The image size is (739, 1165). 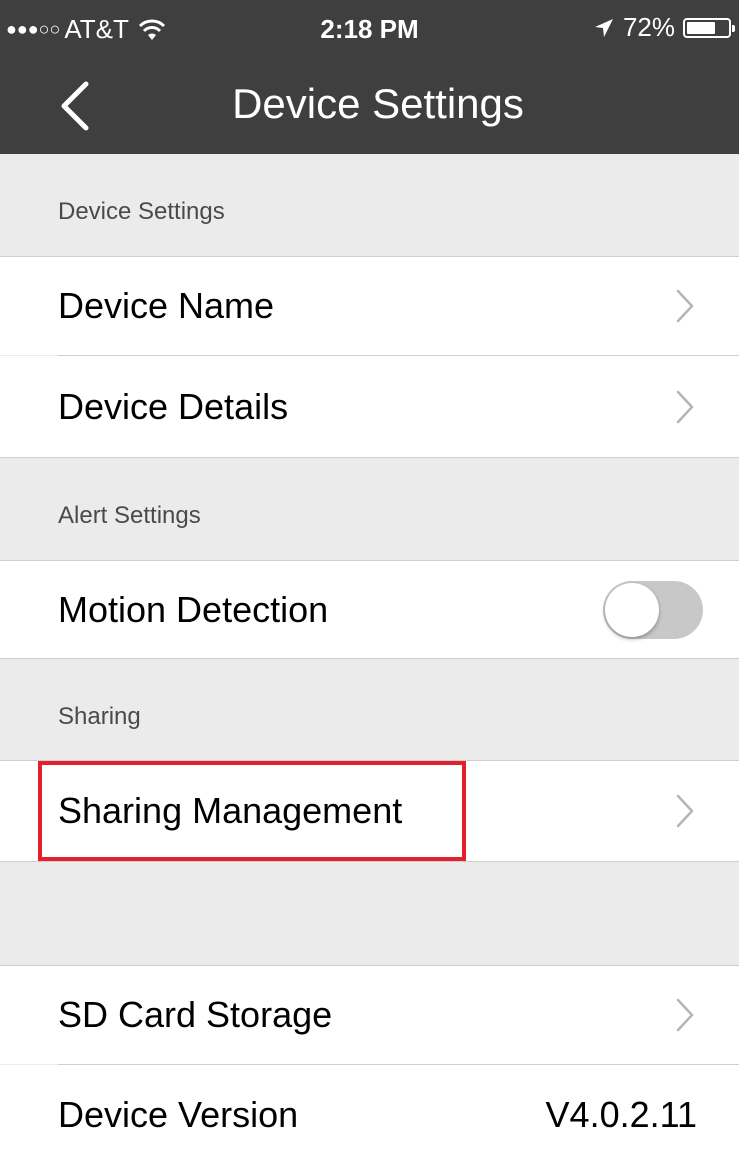 What do you see at coordinates (252, 811) in the screenshot?
I see `highlight-box` at bounding box center [252, 811].